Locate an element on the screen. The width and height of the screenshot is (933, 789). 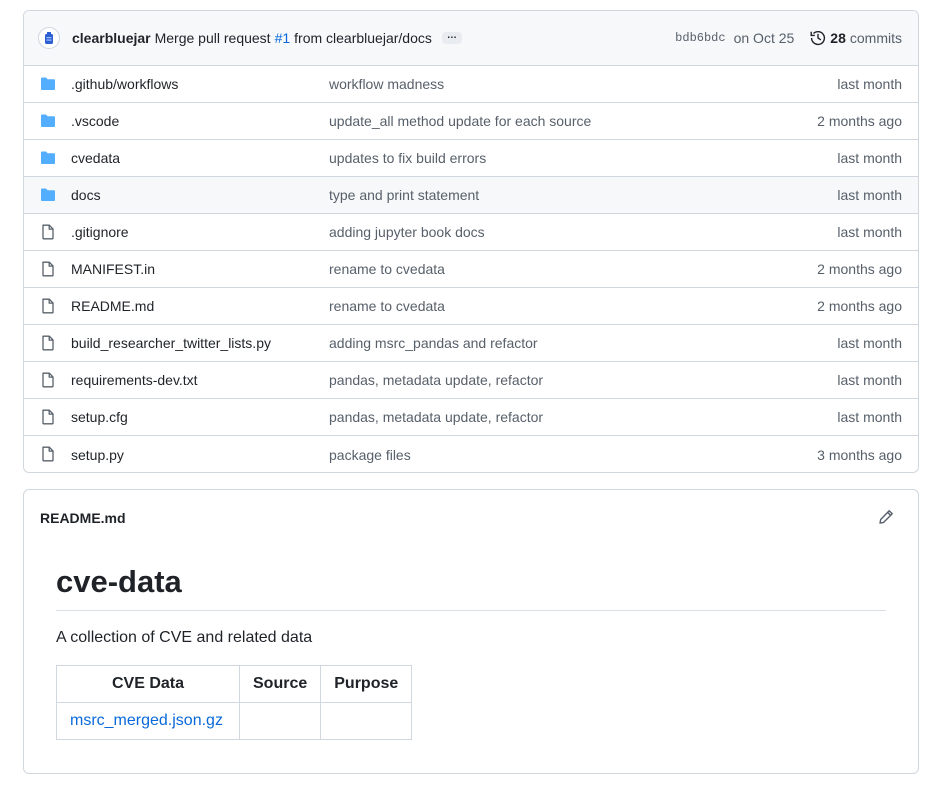
table-header-row: CVE Data Source Purpose is located at coordinates (234, 684).